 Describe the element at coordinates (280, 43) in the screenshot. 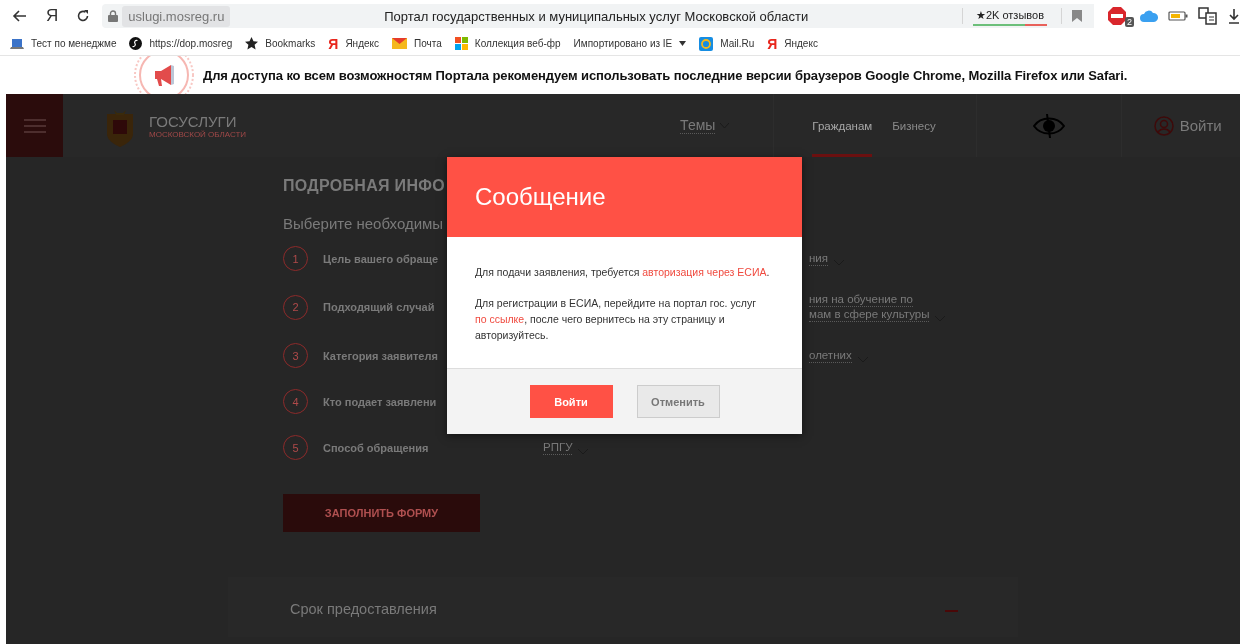

I see `bookmark-item: Bookmarks` at that location.